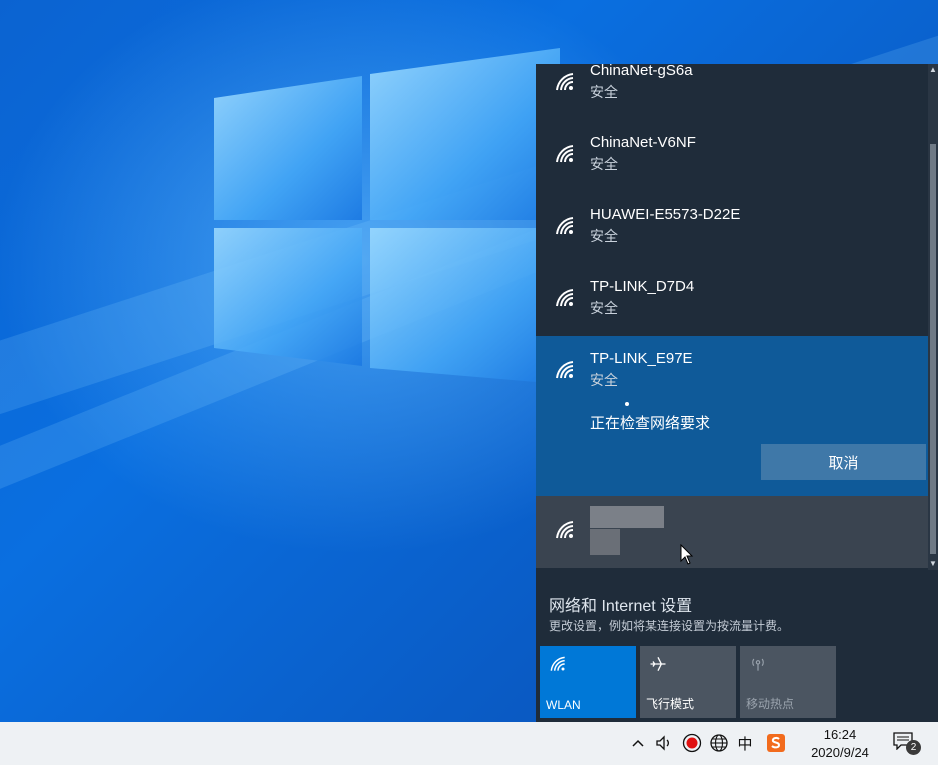 Image resolution: width=938 pixels, height=765 pixels. What do you see at coordinates (641, 71) in the screenshot?
I see `network-name: ChinaNet-gS6a` at bounding box center [641, 71].